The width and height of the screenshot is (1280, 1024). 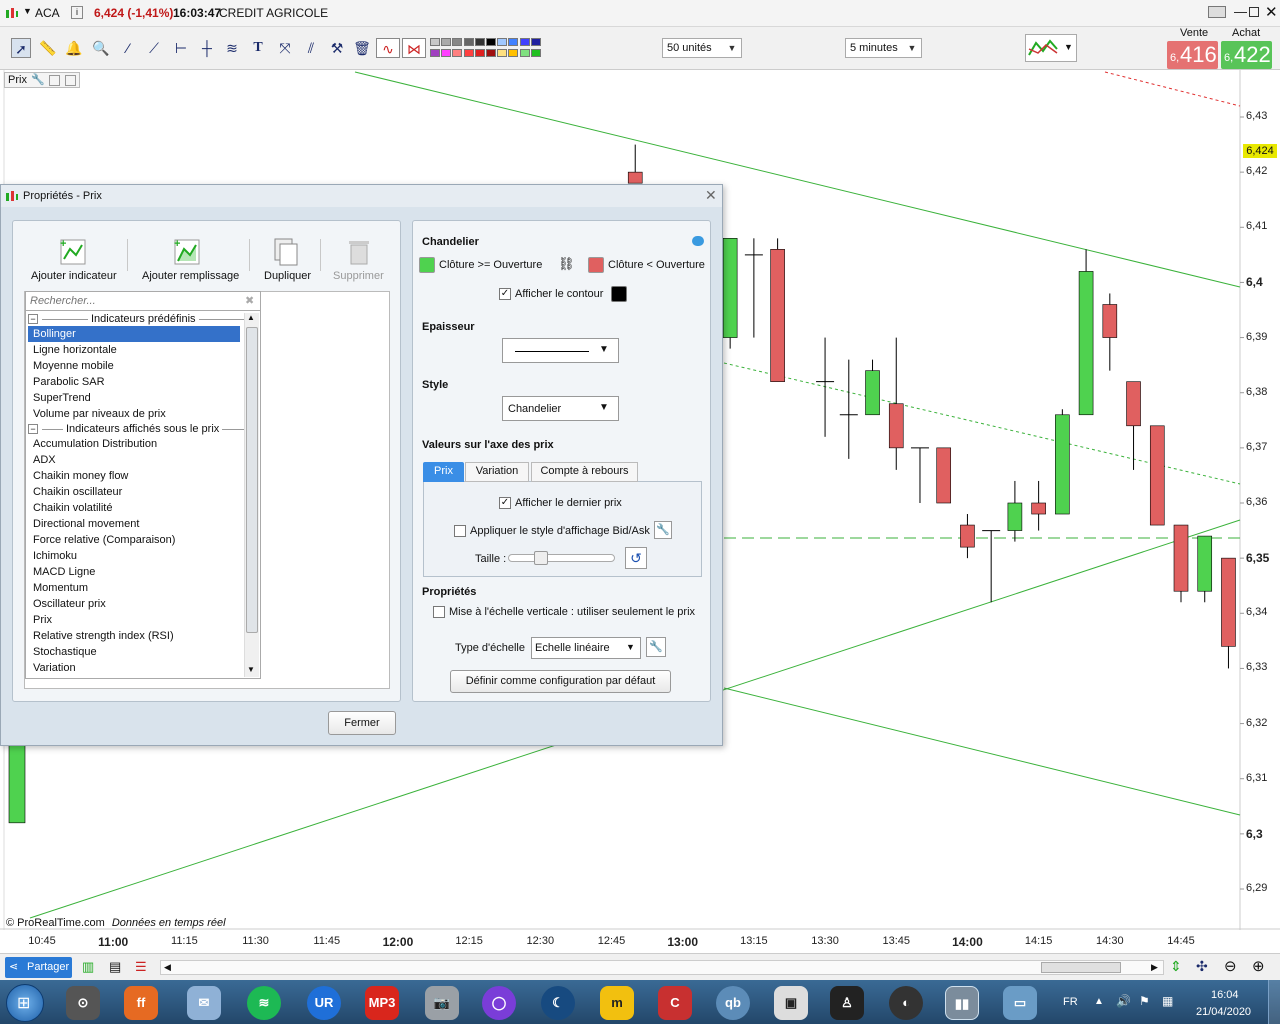 What do you see at coordinates (134, 414) in the screenshot?
I see `list-item: Volume par niveaux de prix` at bounding box center [134, 414].